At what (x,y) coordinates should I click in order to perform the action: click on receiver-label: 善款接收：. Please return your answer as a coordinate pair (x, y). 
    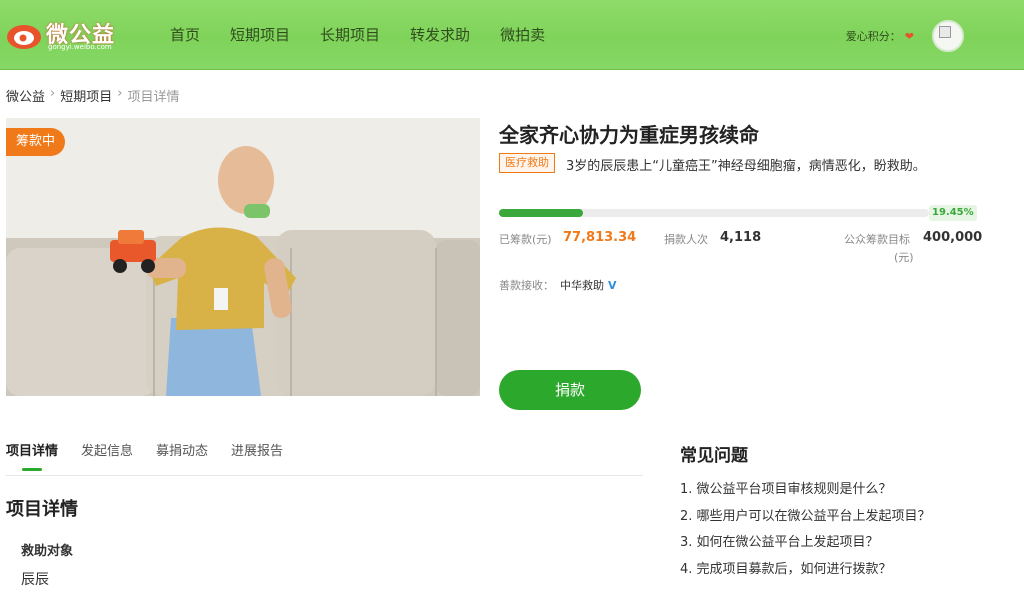
    Looking at the image, I should click on (526, 285).